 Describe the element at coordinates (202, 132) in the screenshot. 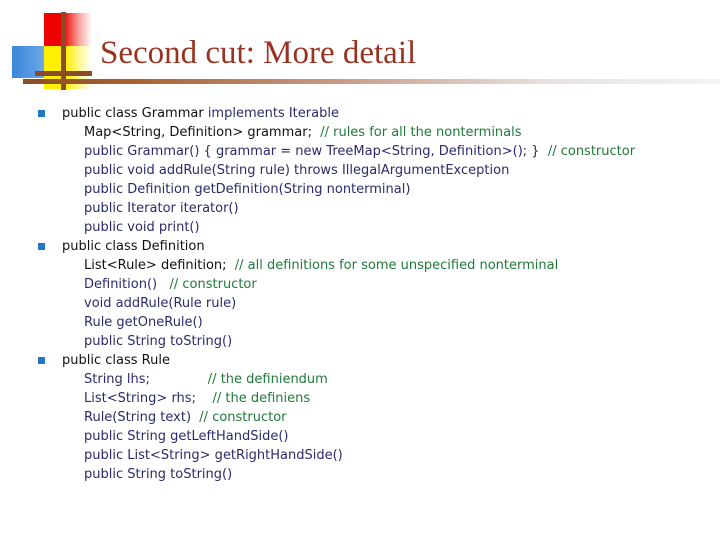

I see `code-segment-dark: Map<String, Definition> grammar;` at that location.